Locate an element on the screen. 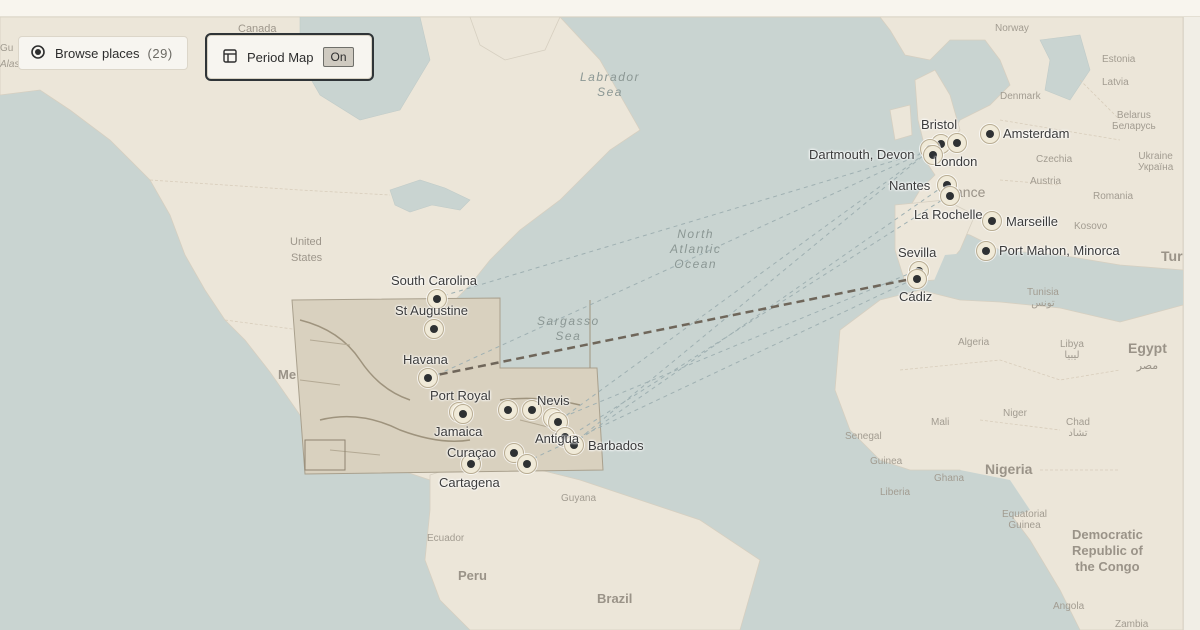 The width and height of the screenshot is (1200, 630). label-amsterdam: Amsterdam is located at coordinates (1036, 133).